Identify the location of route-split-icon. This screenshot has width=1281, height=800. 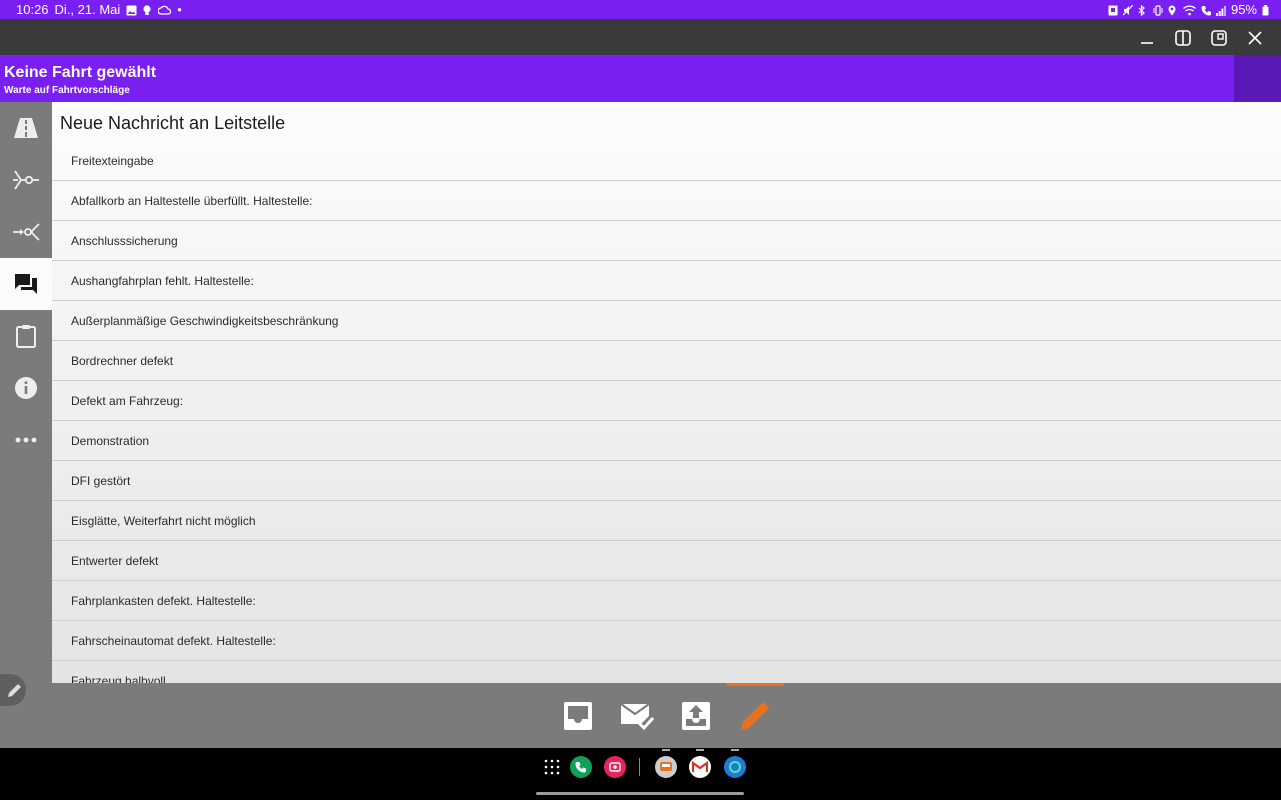
(26, 180).